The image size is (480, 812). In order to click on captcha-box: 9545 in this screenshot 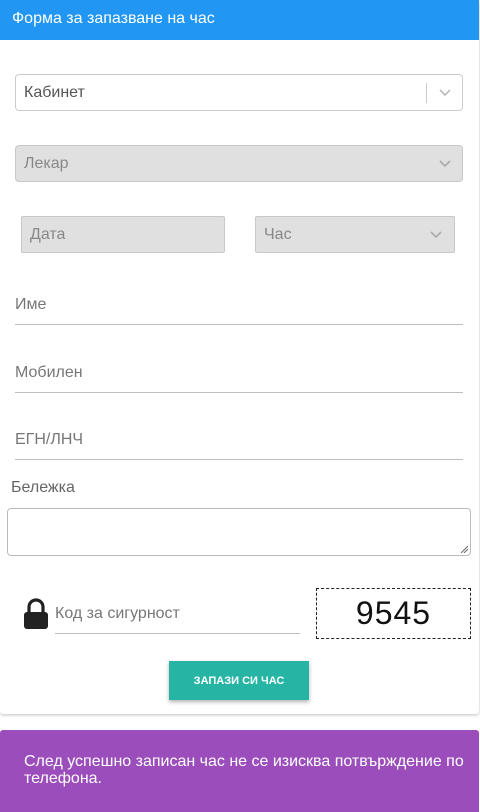, I will do `click(393, 613)`.